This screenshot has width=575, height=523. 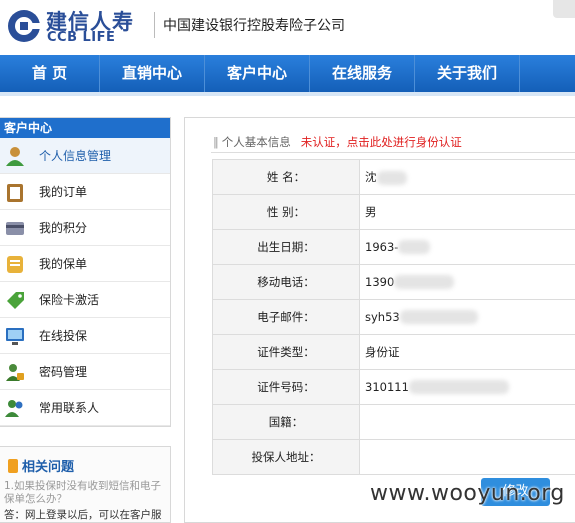 I want to click on sidebar-item-label: 保险卡激活, so click(x=69, y=300).